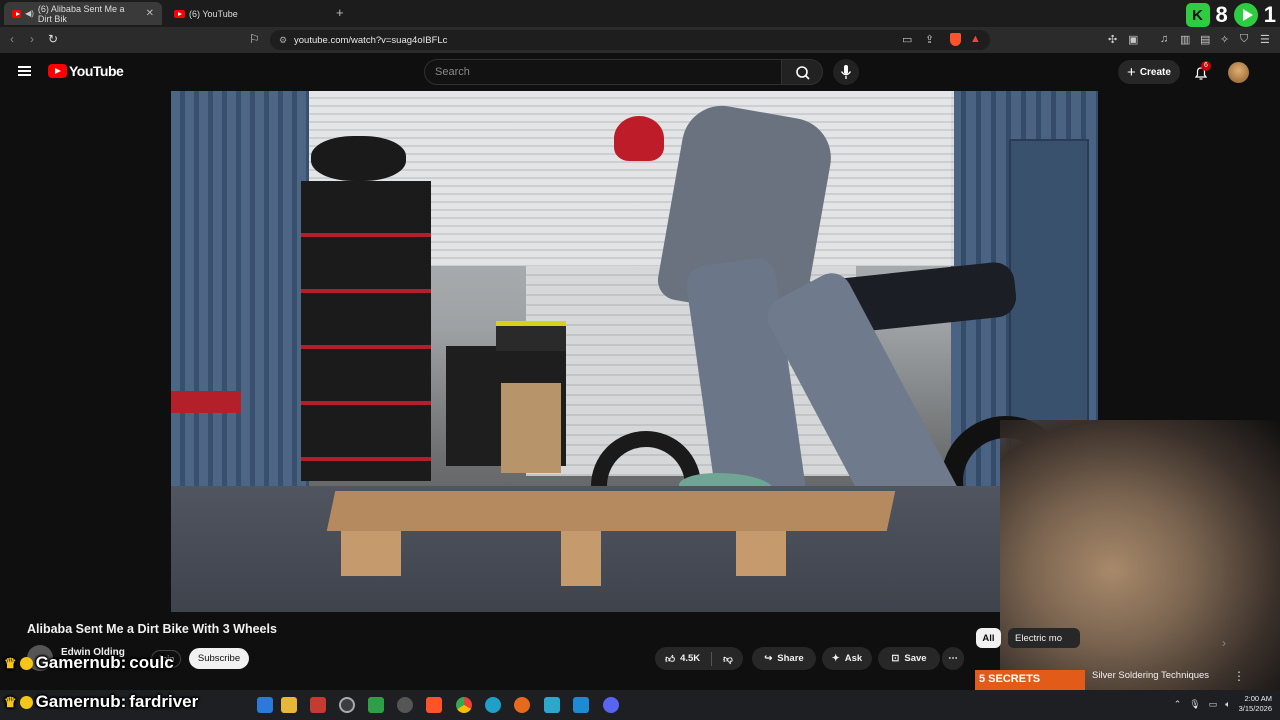  I want to click on sidebar-toggle-icon: ▥, so click(1185, 39).